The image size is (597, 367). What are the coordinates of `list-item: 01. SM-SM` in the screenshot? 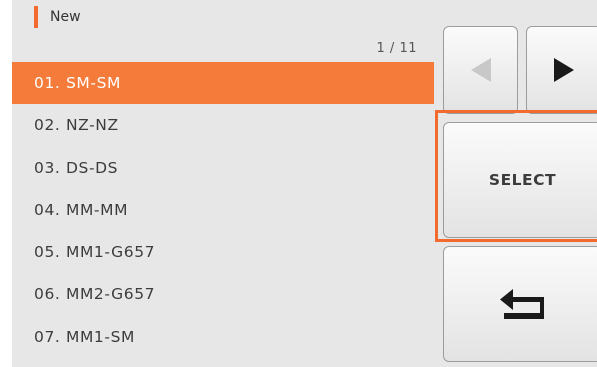 It's located at (223, 83).